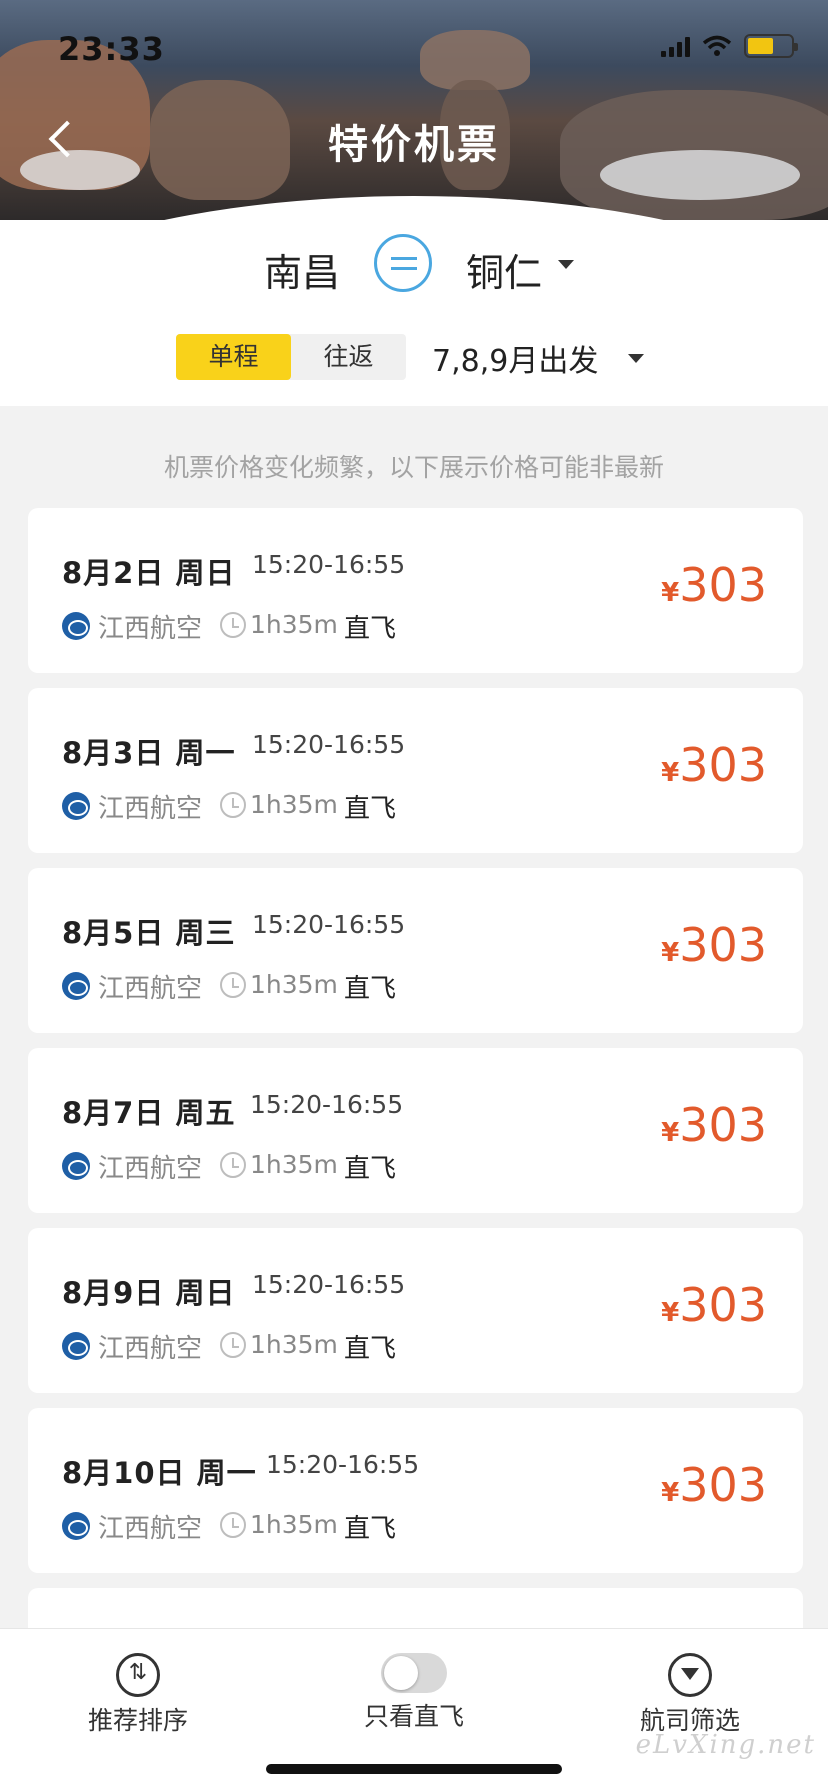 This screenshot has width=828, height=1792. I want to click on flight-date: 8月9日 周日, so click(149, 1293).